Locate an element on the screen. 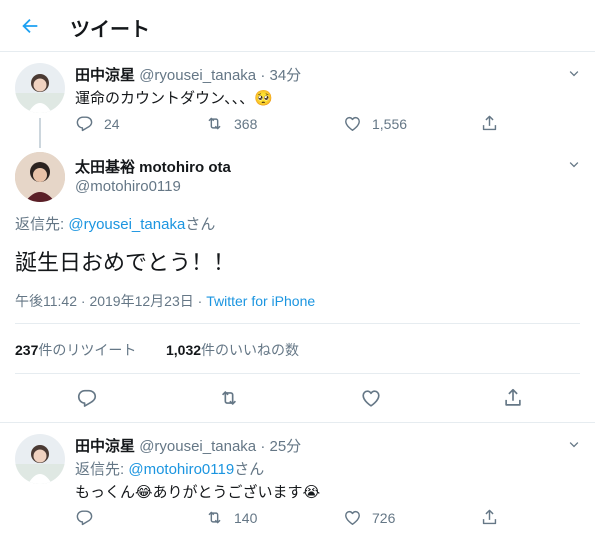 This screenshot has height=539, width=595. reply-to-link: @ryousei_tanaka is located at coordinates (126, 224).